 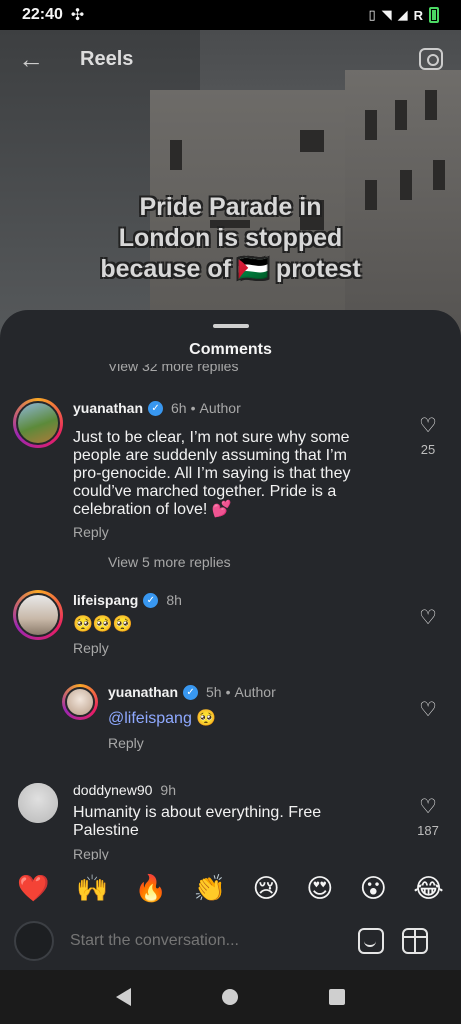 What do you see at coordinates (173, 369) in the screenshot?
I see `view-more-replies-link: View 32 more replies` at bounding box center [173, 369].